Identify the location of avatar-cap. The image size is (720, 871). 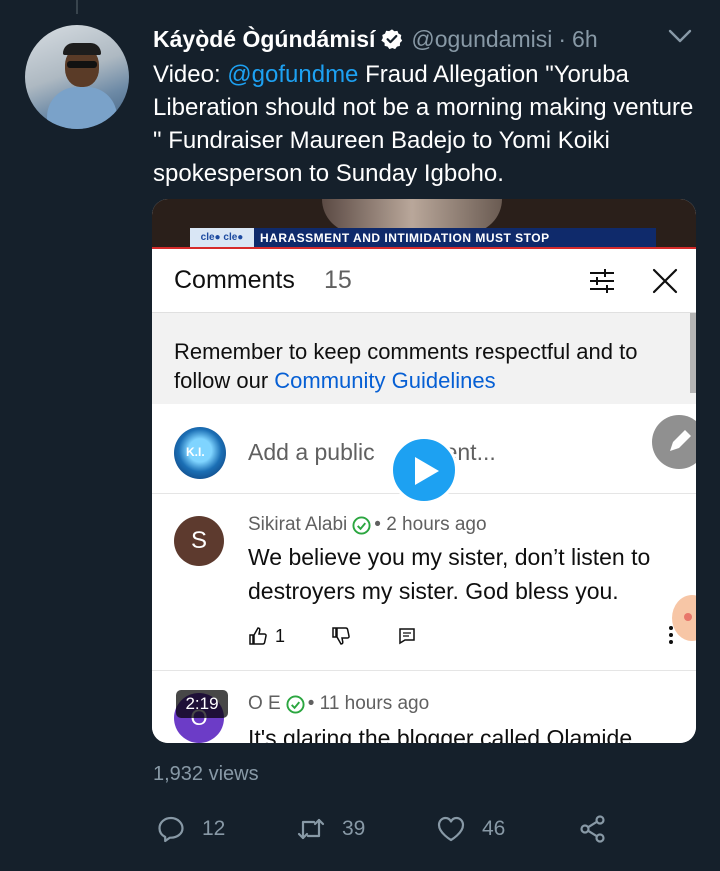
(82, 49).